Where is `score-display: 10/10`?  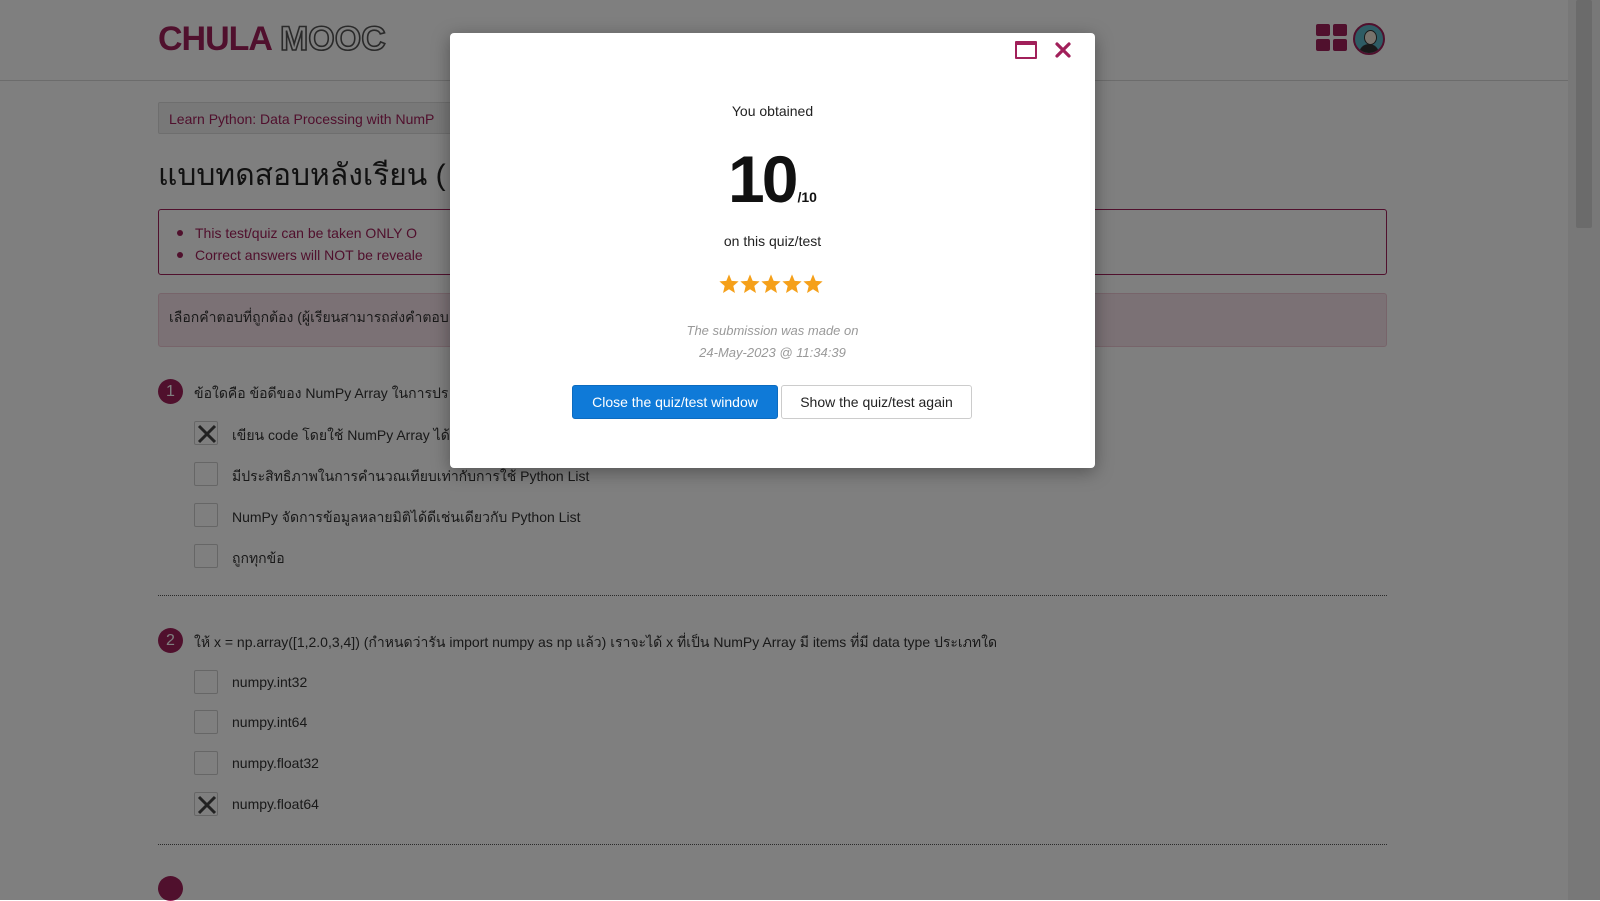 score-display: 10/10 is located at coordinates (772, 179).